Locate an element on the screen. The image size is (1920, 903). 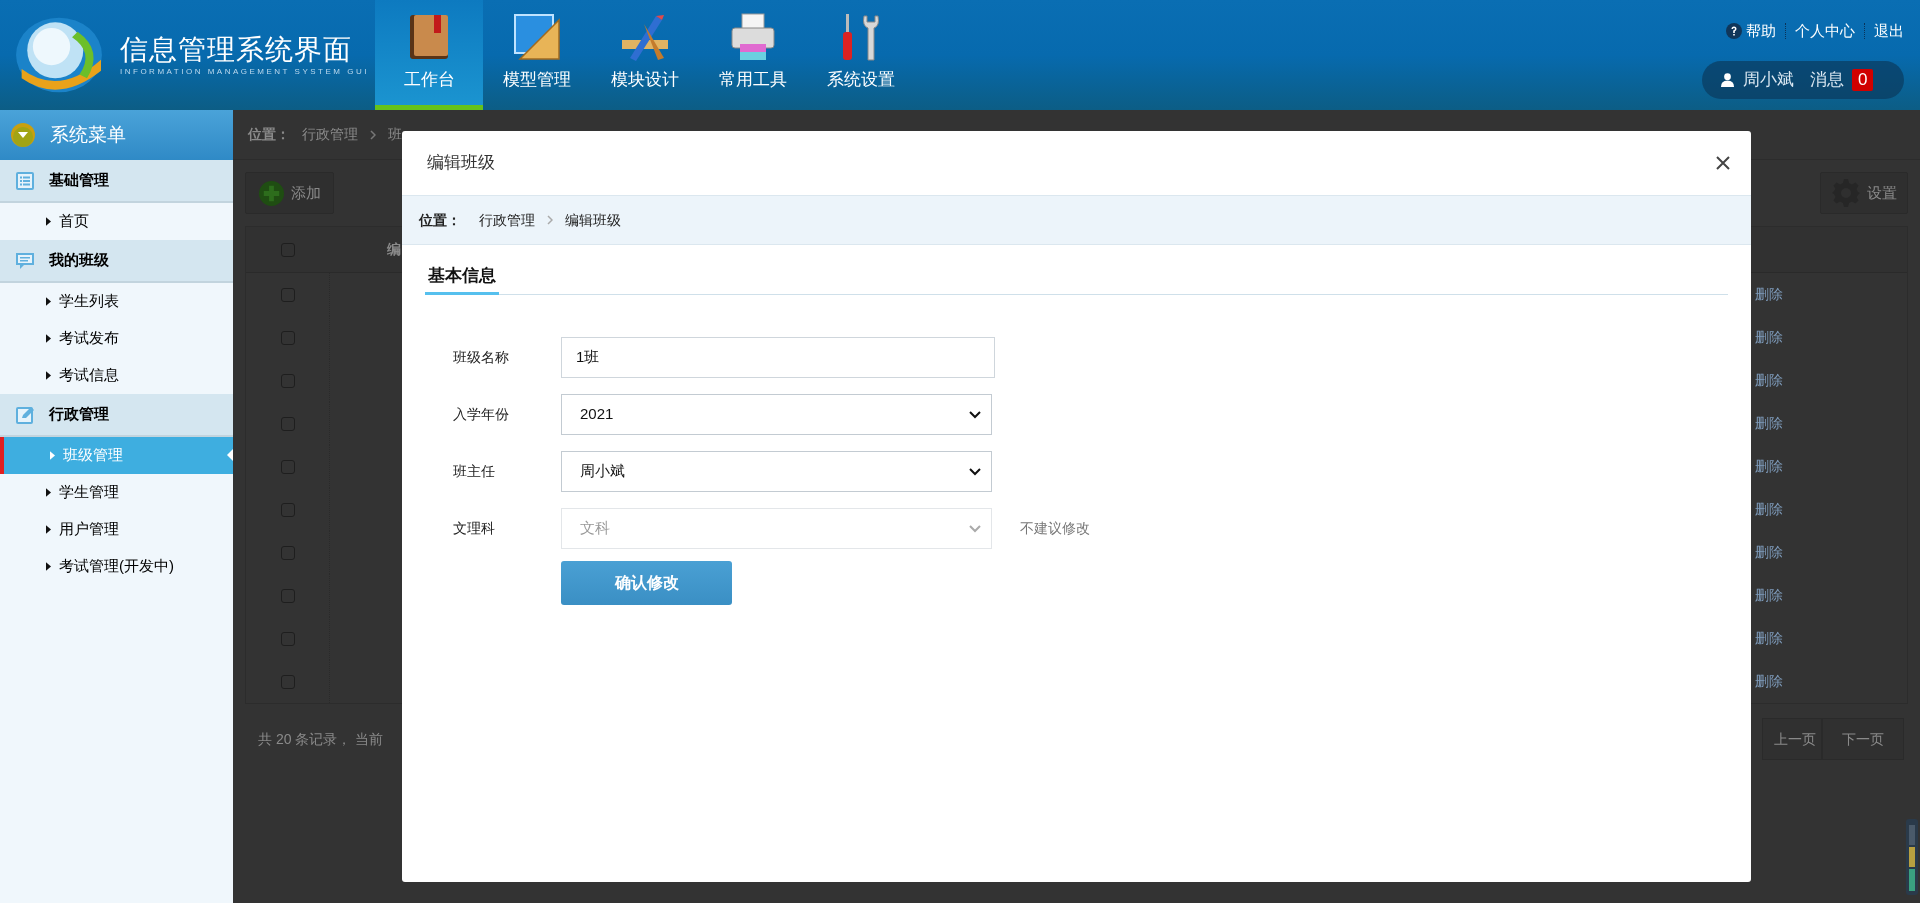
field-label: 班主任 is located at coordinates (474, 471).